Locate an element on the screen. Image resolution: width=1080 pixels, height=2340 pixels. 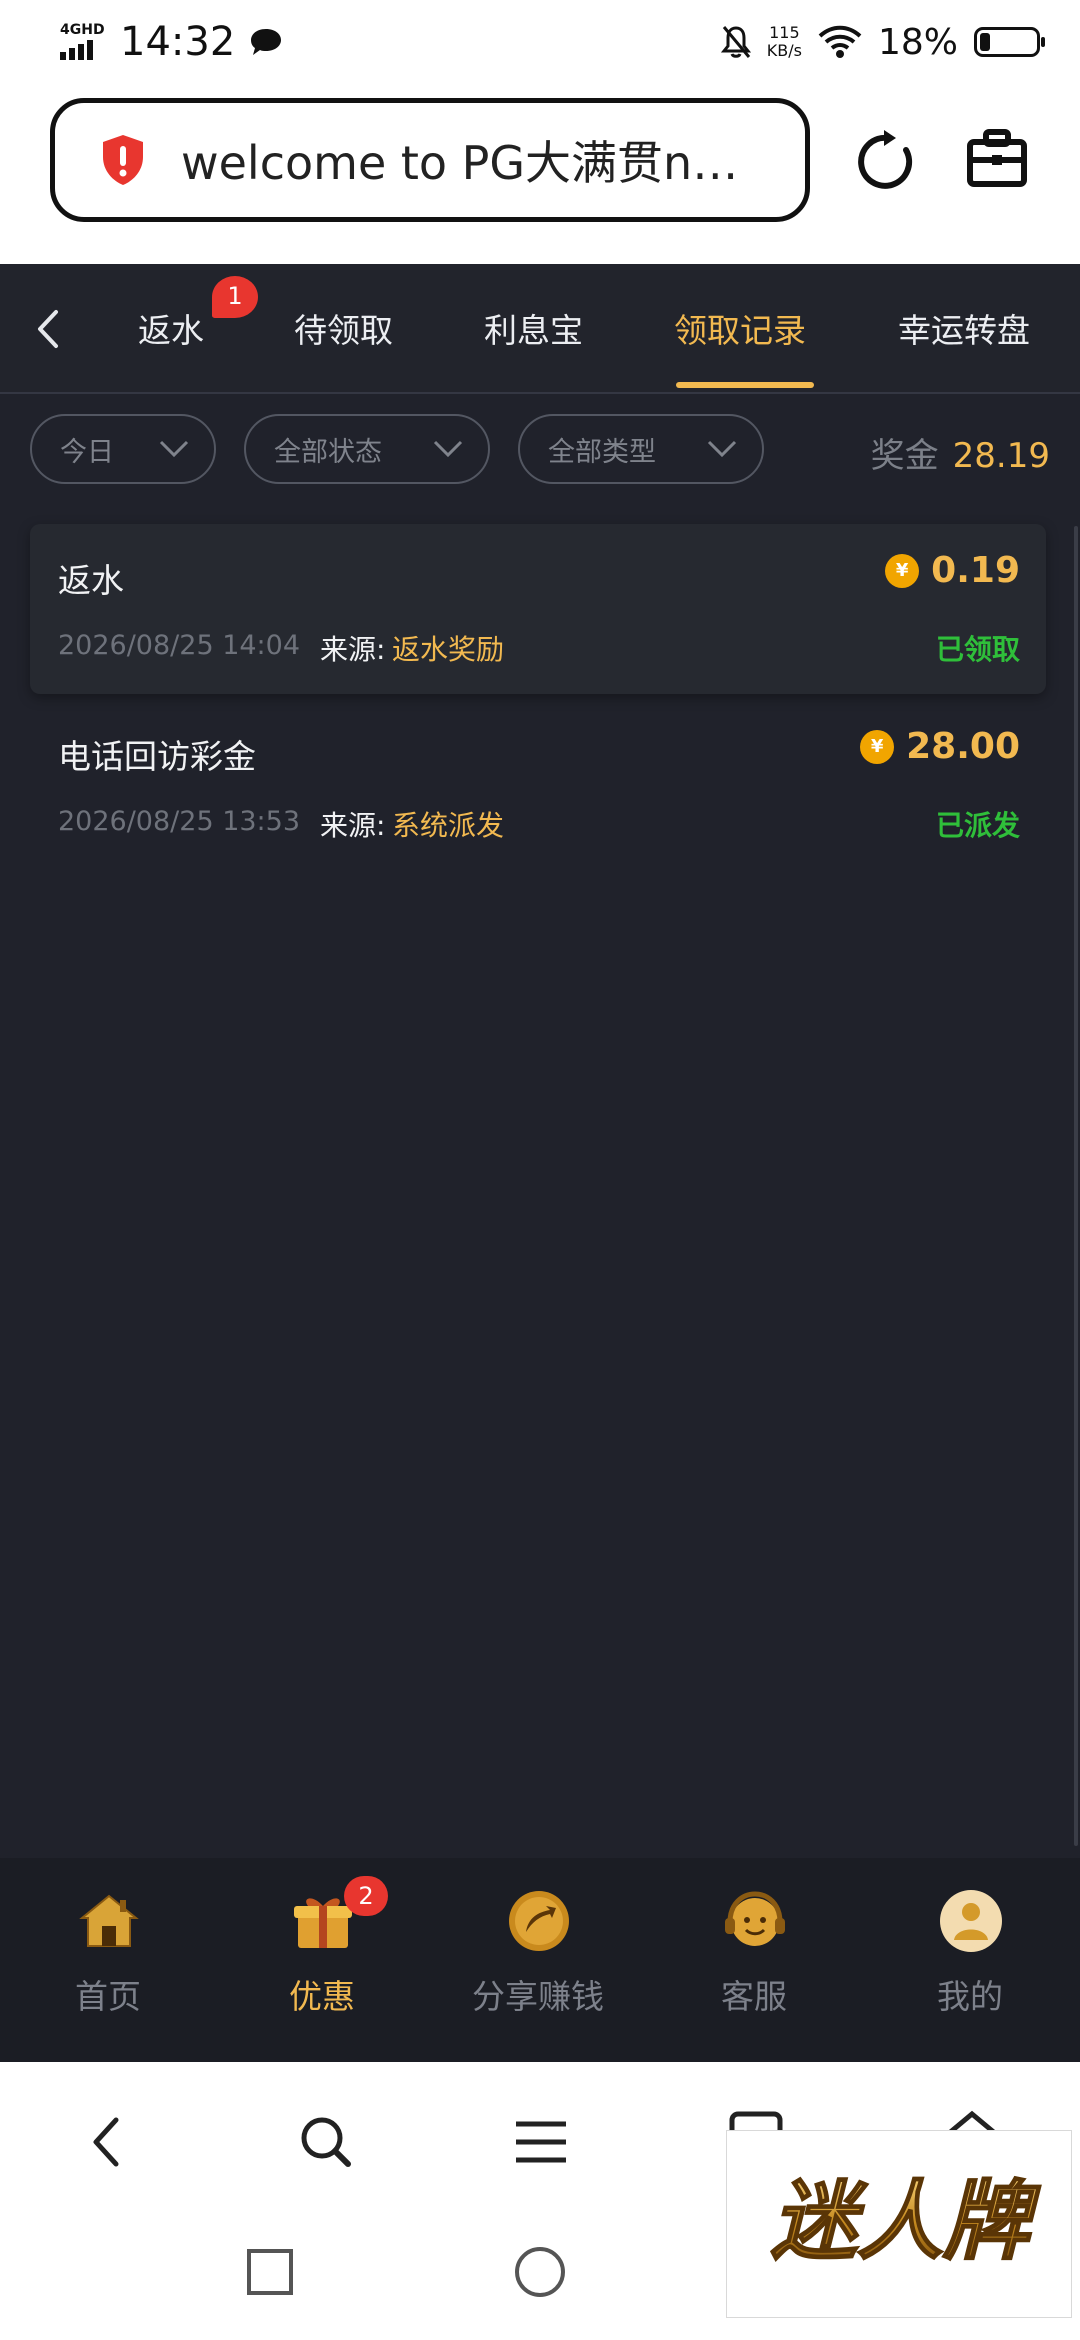
tab-lucky-wheel: 幸运转盘 is located at coordinates (964, 328).